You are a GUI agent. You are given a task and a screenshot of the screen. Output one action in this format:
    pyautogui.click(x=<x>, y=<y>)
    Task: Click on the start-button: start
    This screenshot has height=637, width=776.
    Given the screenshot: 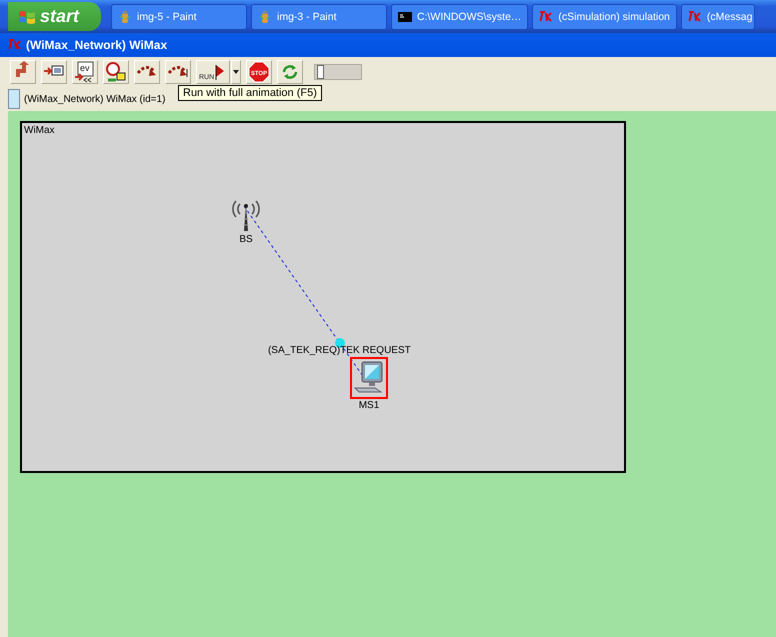 What is the action you would take?
    pyautogui.click(x=54, y=16)
    